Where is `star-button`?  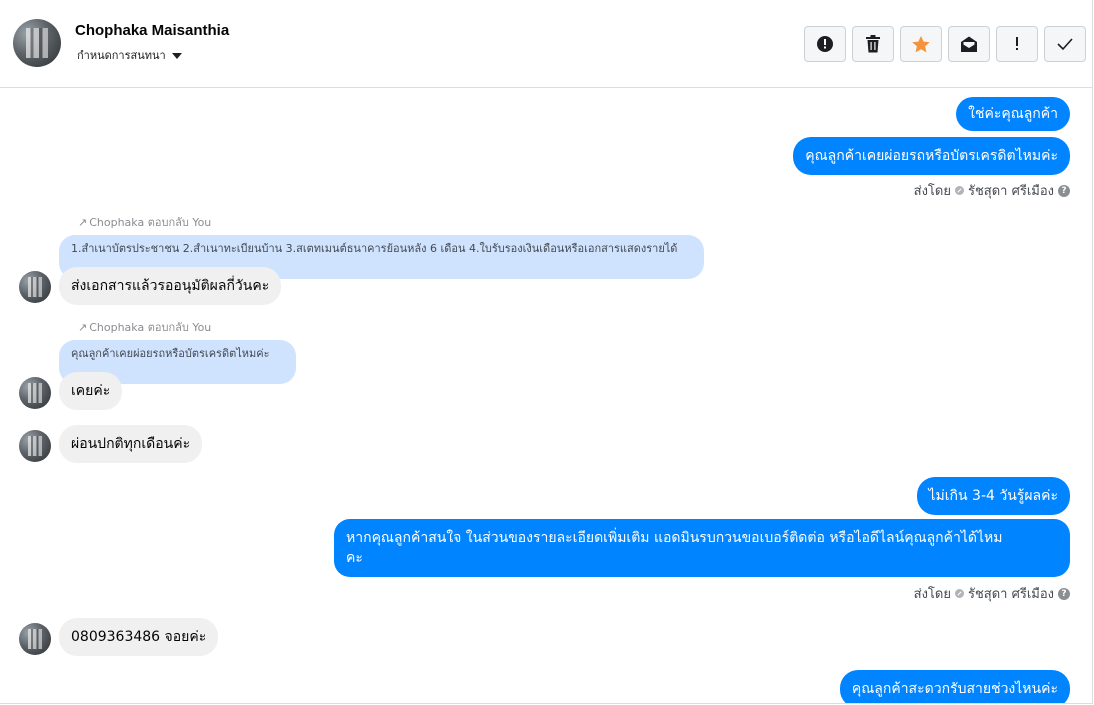 star-button is located at coordinates (921, 44).